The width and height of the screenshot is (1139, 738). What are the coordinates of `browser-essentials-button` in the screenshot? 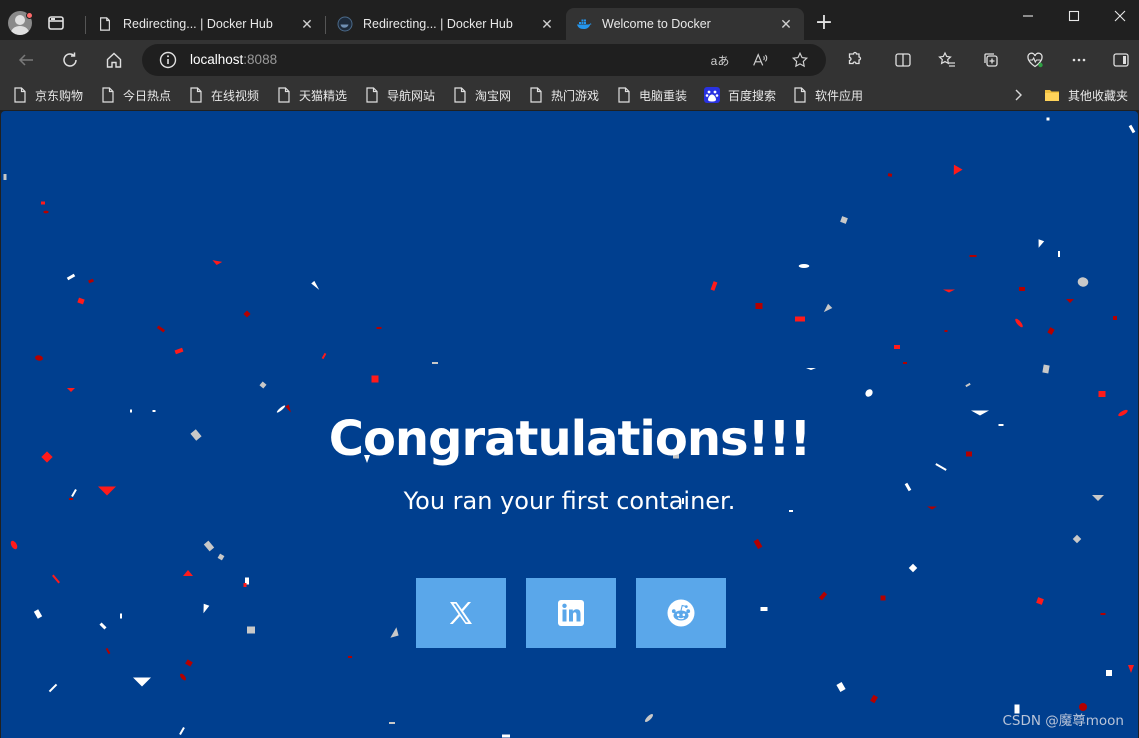 It's located at (1035, 60).